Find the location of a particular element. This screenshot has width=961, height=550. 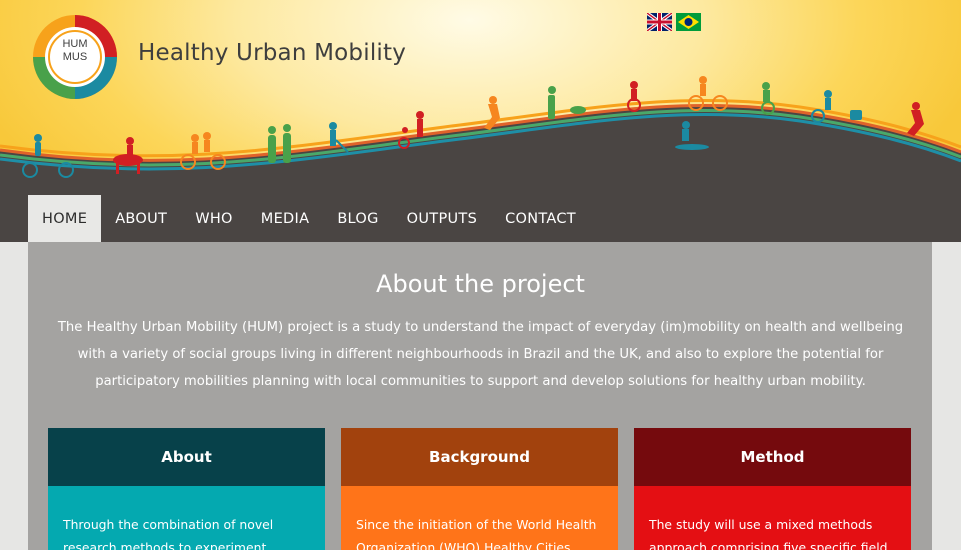

nav-item-who: WHO is located at coordinates (214, 218).